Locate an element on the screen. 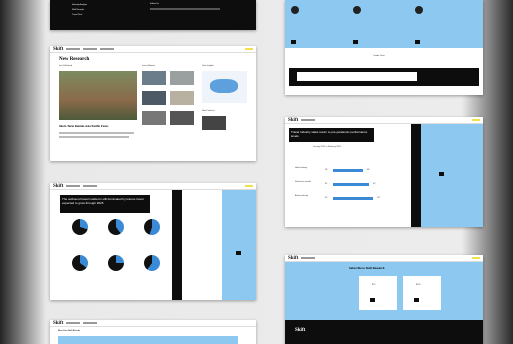 Image resolution: width=513 pixels, height=344 pixels. value-a: 35. is located at coordinates (326, 198).